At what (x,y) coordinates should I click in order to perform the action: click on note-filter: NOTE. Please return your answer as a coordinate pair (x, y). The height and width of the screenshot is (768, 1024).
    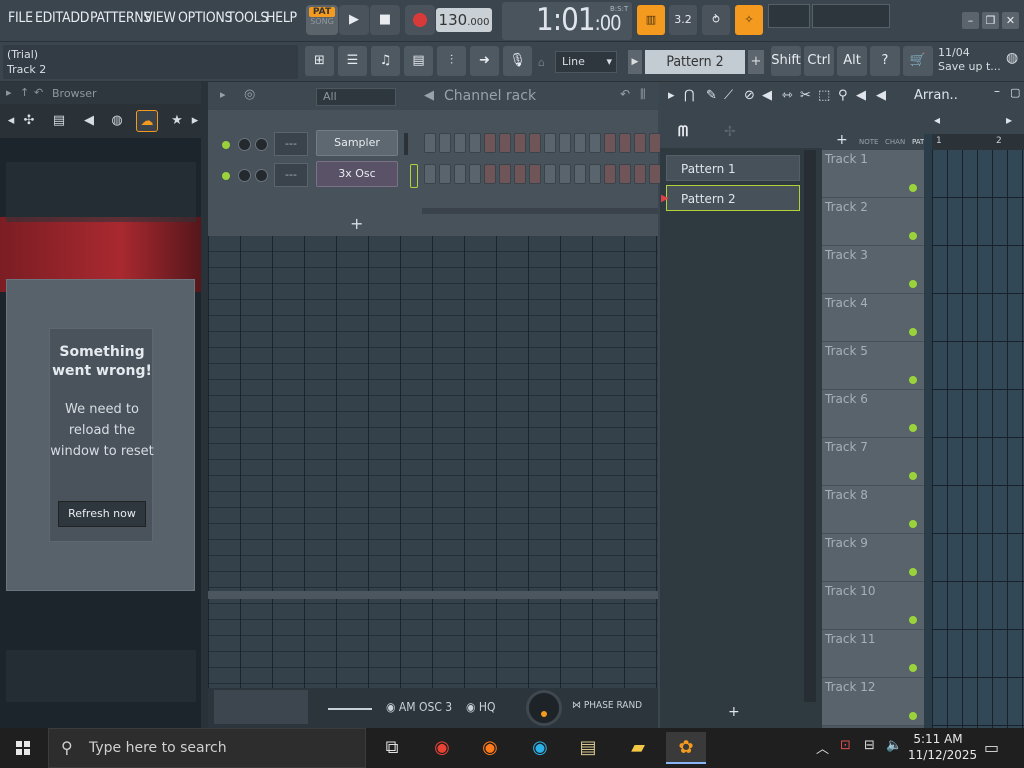
    Looking at the image, I should click on (868, 142).